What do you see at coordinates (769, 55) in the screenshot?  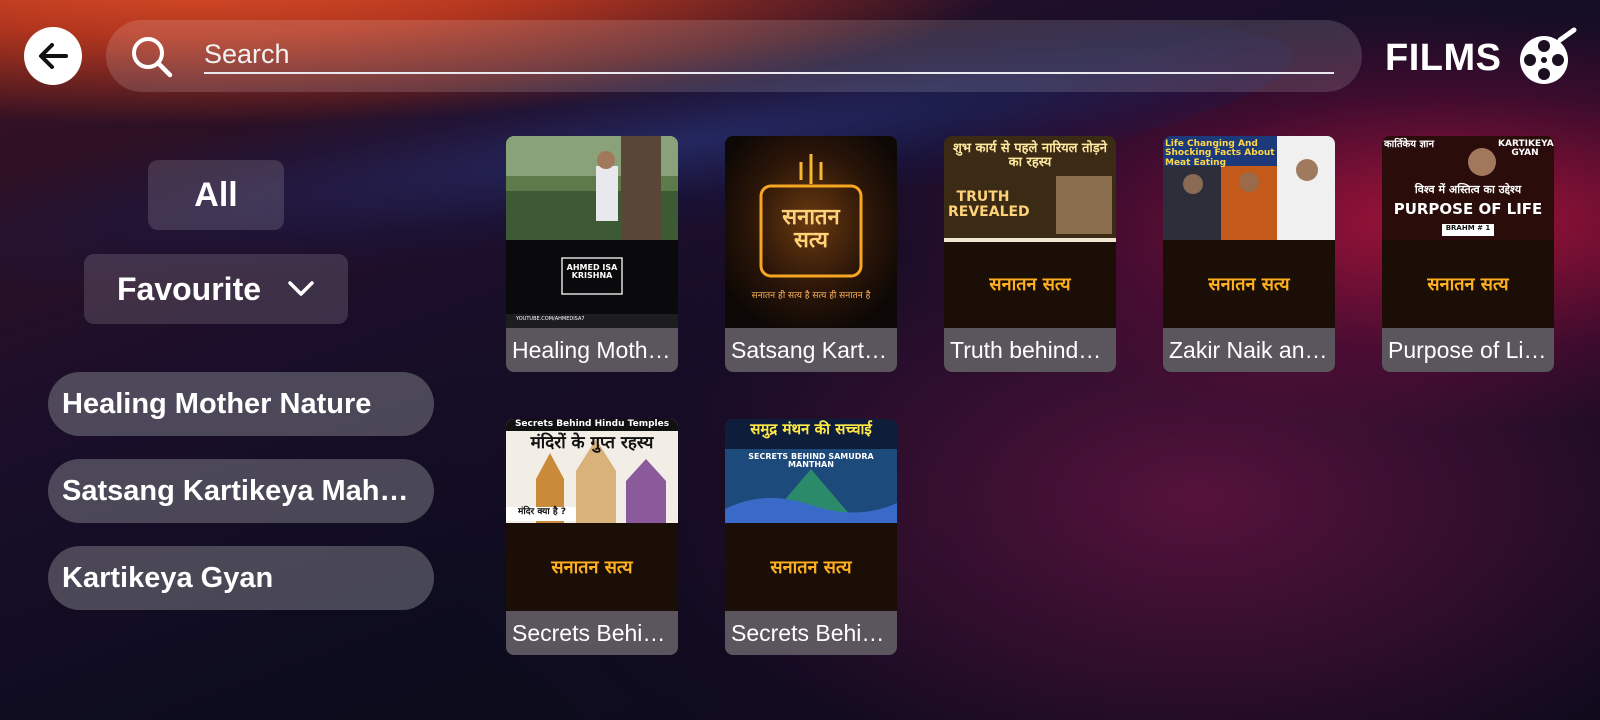 I see `search-input` at bounding box center [769, 55].